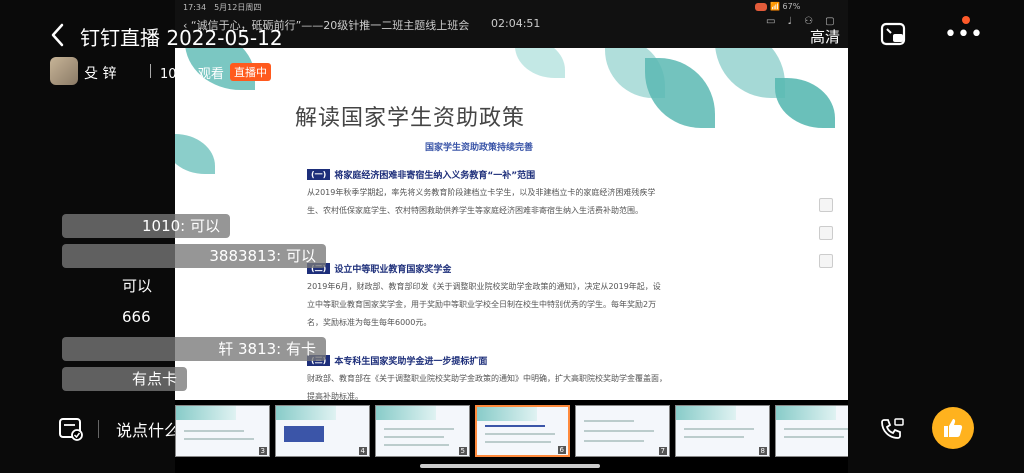 The height and width of the screenshot is (473, 1024). I want to click on phone-call-icon, so click(892, 429).